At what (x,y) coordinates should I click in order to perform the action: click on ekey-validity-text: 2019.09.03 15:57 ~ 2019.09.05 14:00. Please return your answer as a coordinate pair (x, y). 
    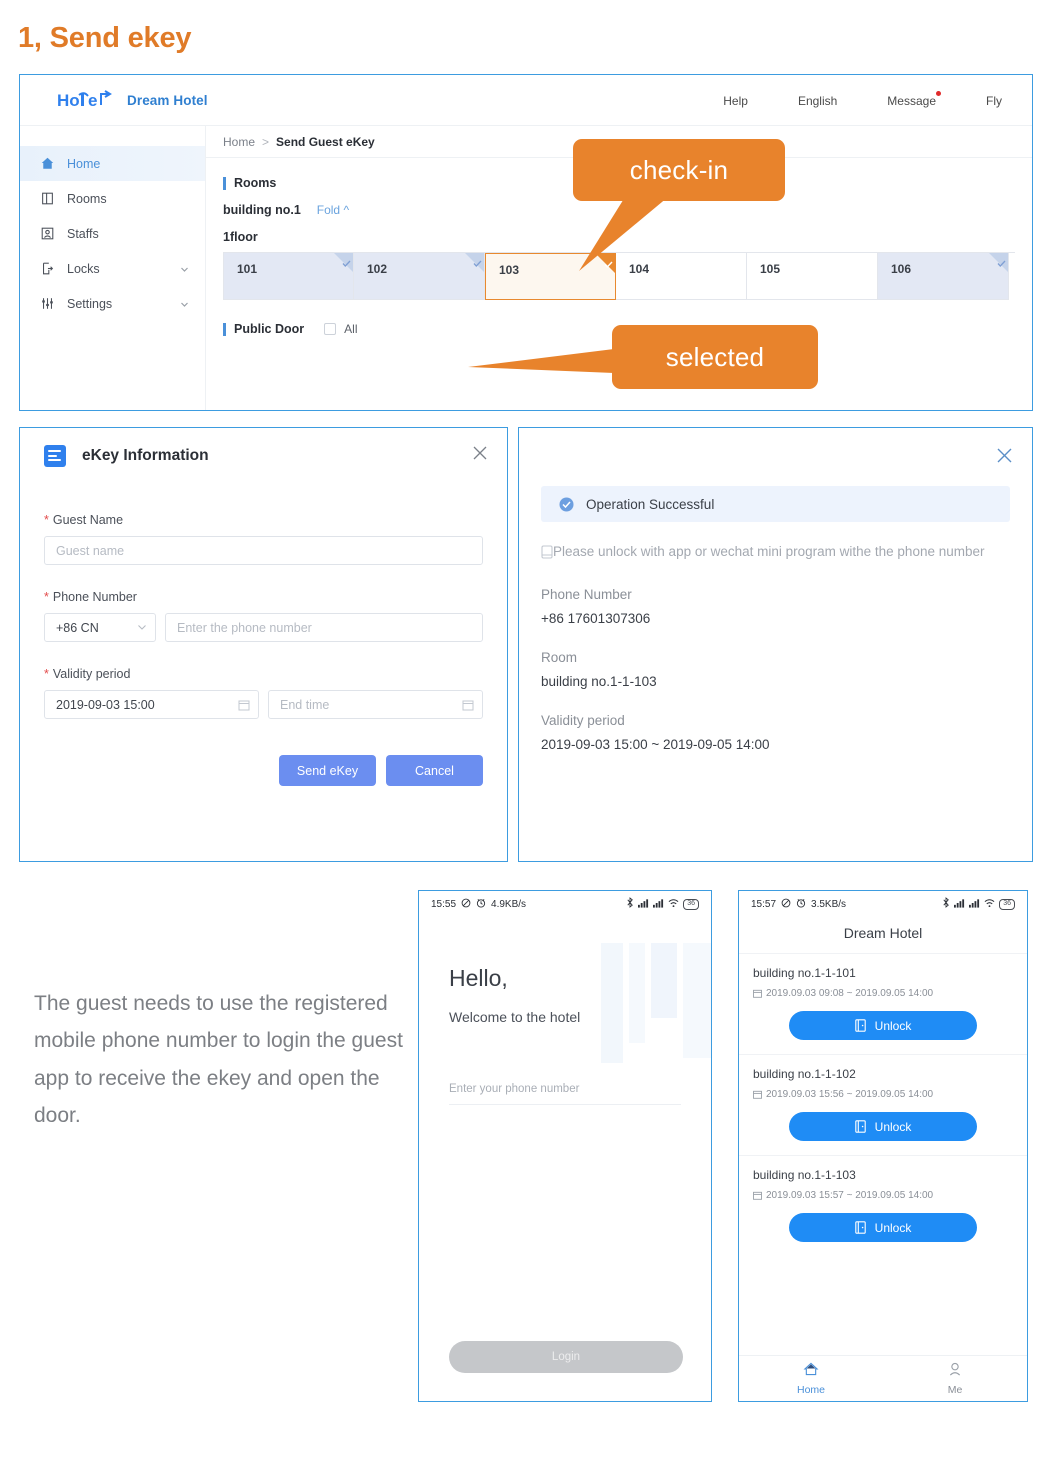
    Looking at the image, I should click on (850, 1195).